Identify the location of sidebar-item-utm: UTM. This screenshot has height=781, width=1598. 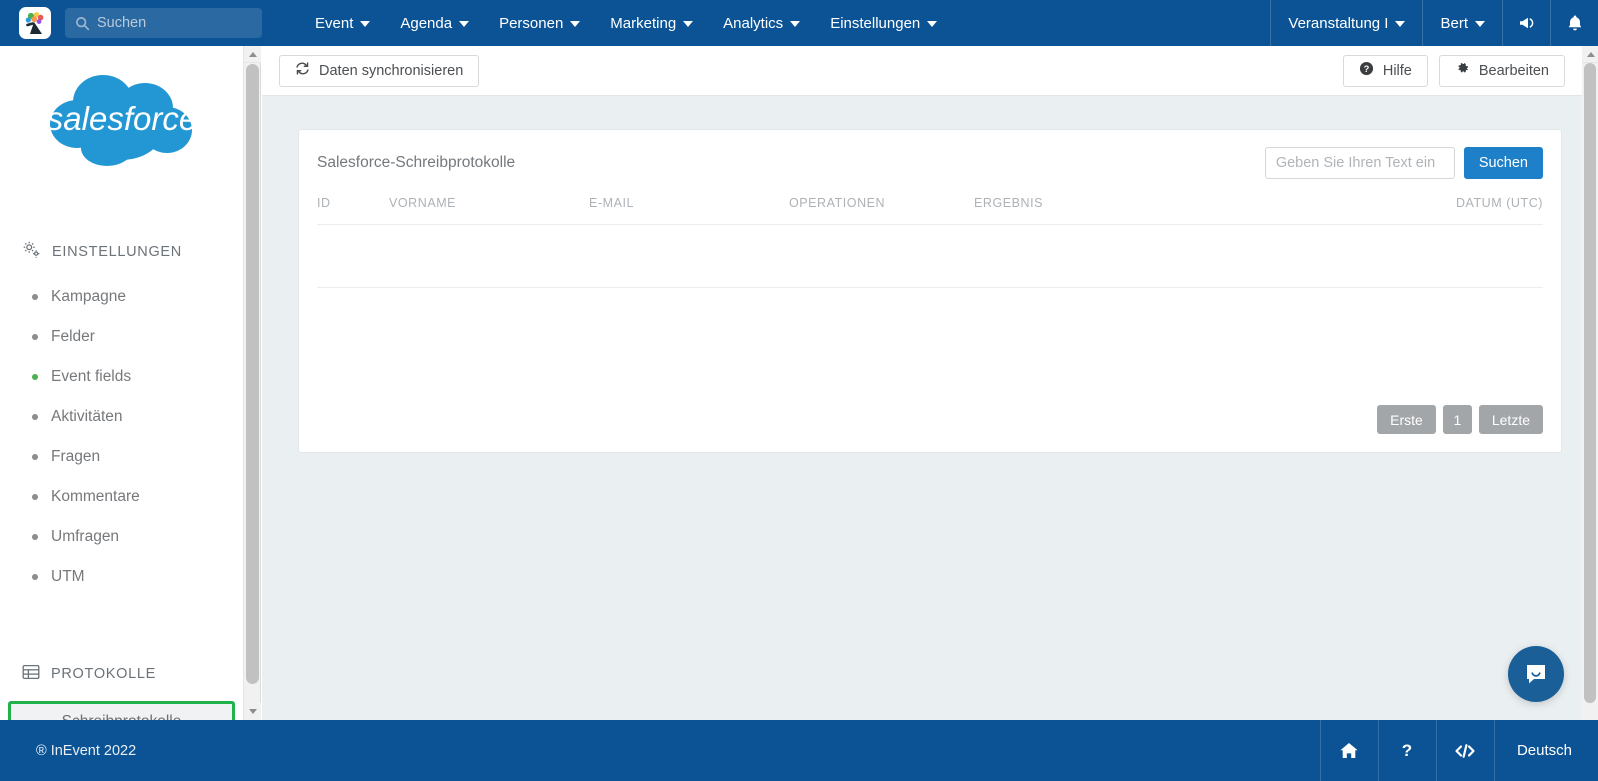
(121, 577).